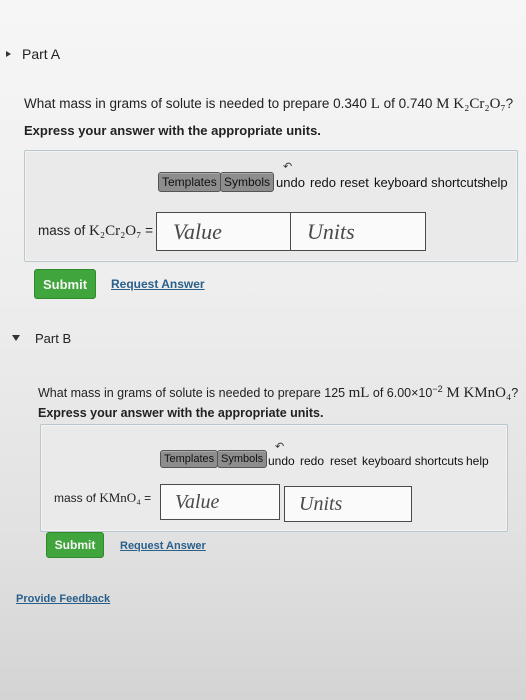 This screenshot has width=526, height=700. What do you see at coordinates (96, 231) in the screenshot?
I see `part-a-answer-label: mass of K₂Cr₂O₇ =` at bounding box center [96, 231].